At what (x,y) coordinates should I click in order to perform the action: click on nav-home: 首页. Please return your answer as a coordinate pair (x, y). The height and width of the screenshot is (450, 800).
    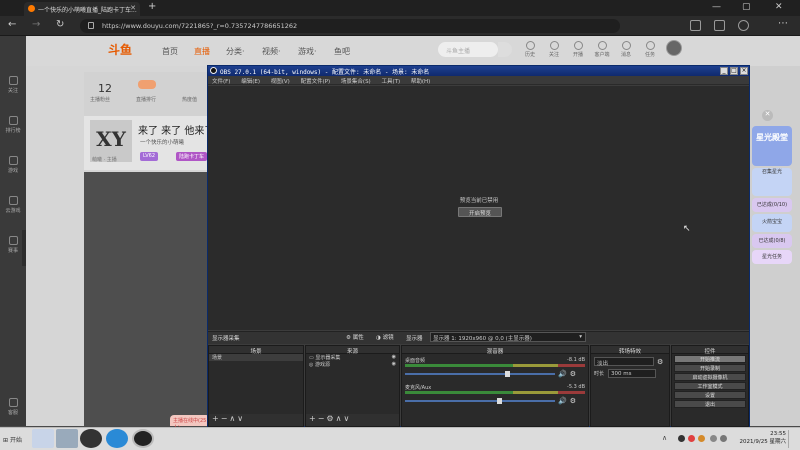
    Looking at the image, I should click on (170, 51).